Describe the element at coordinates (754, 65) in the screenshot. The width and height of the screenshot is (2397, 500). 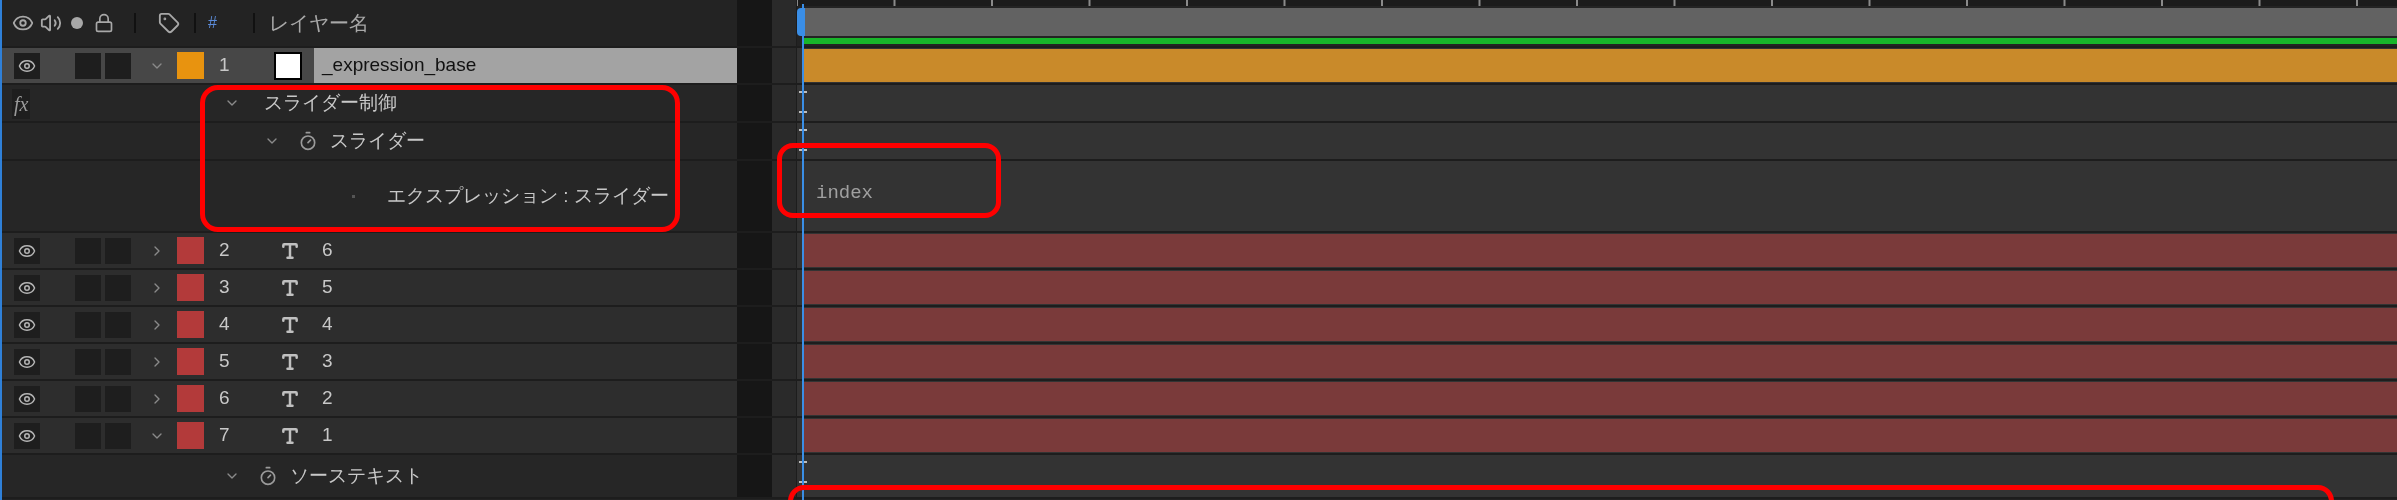
I see `panel-splitter` at that location.